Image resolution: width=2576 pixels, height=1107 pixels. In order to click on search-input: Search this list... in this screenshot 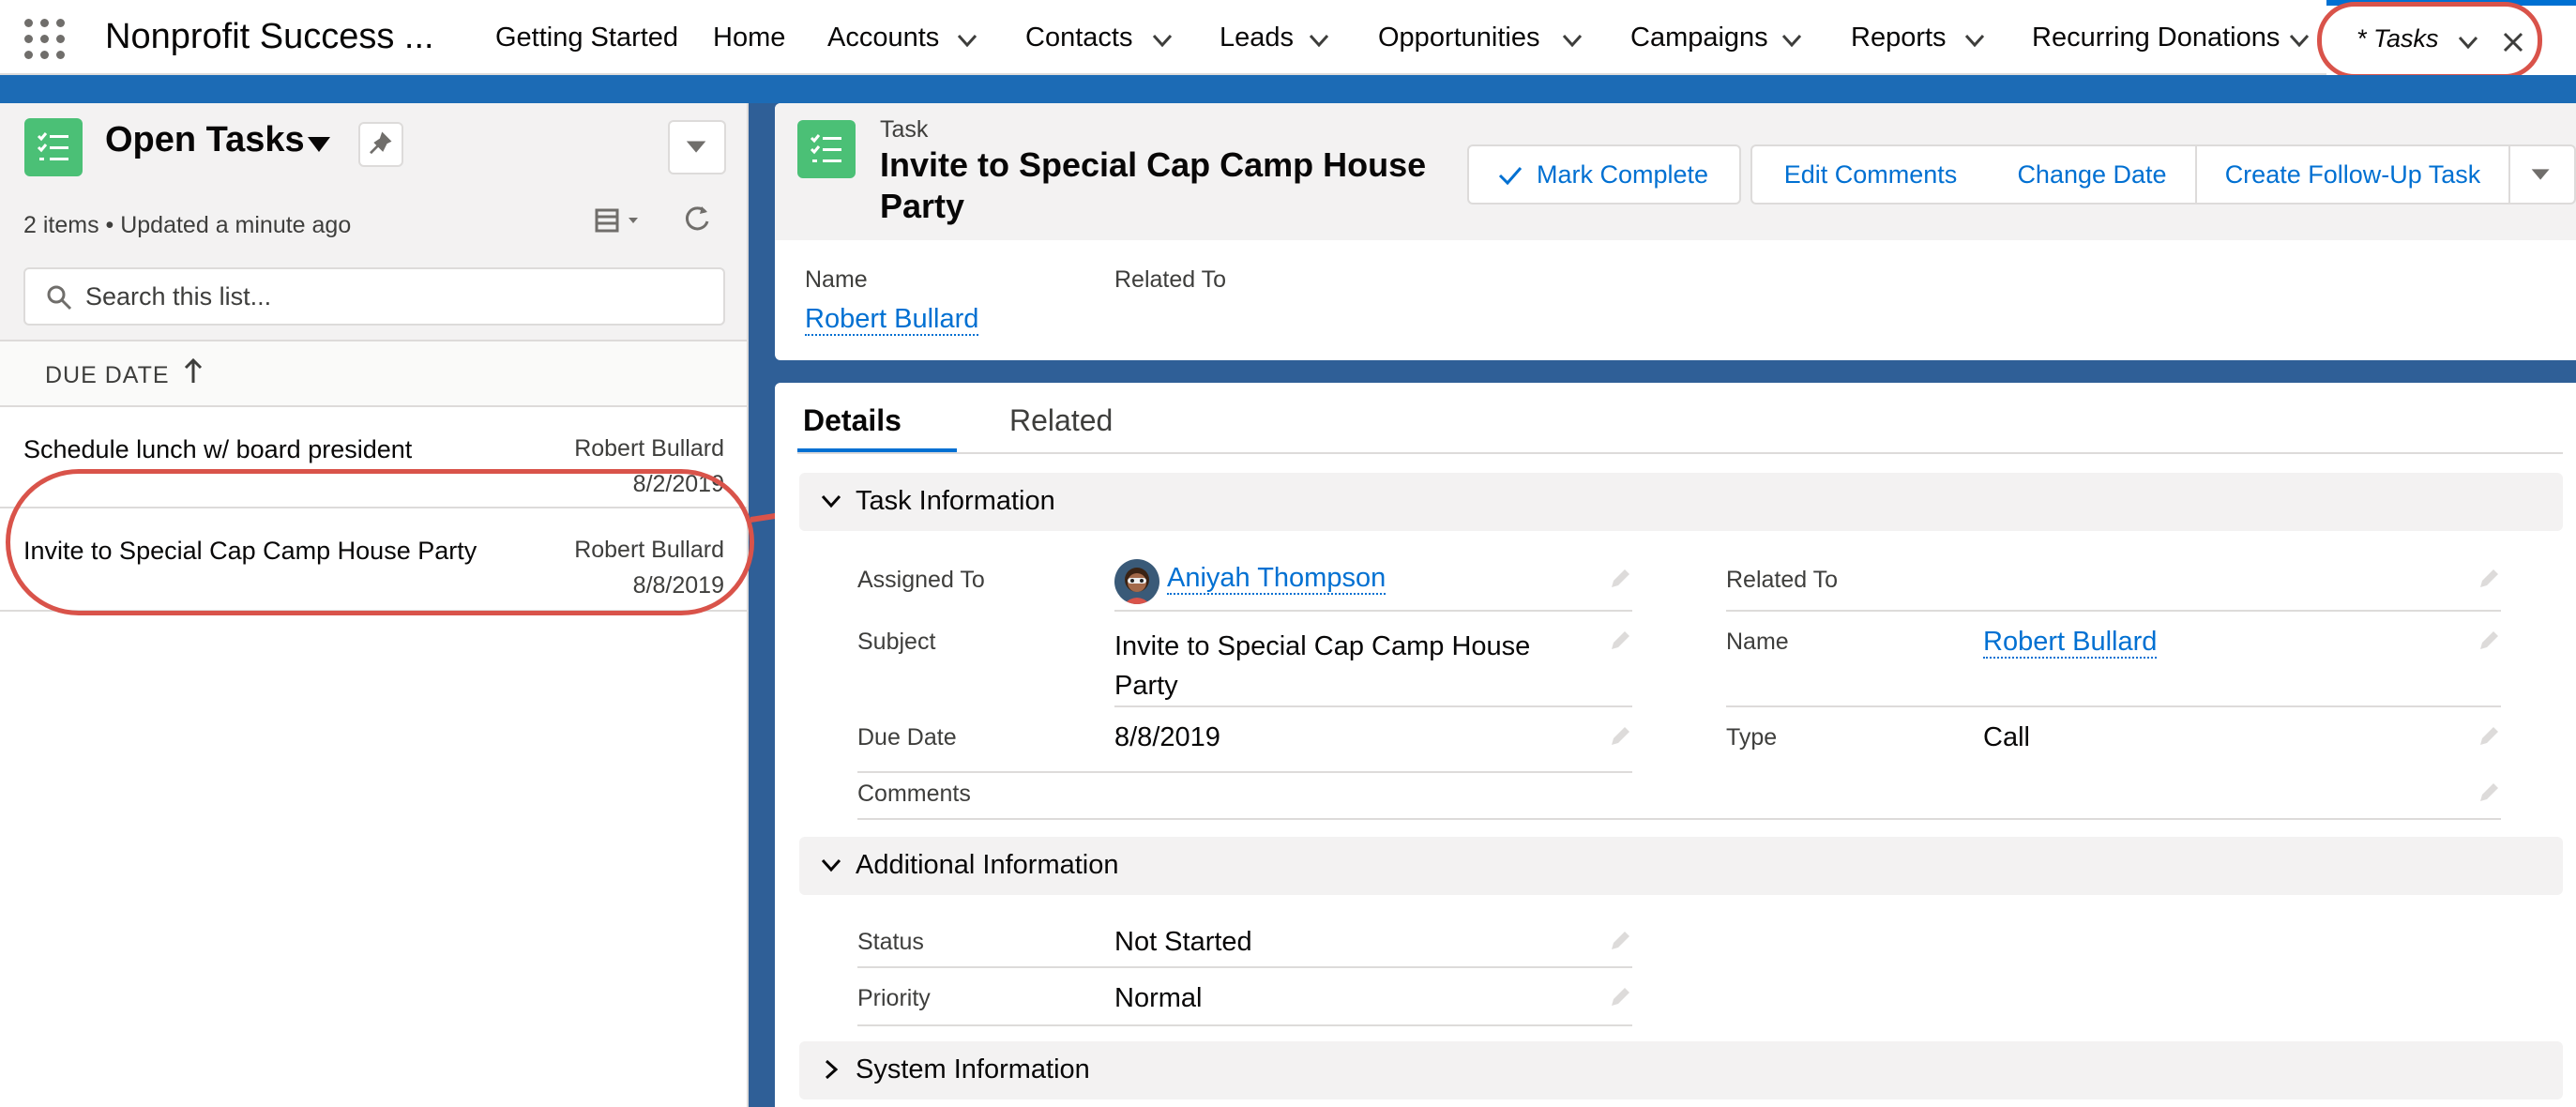, I will do `click(374, 296)`.